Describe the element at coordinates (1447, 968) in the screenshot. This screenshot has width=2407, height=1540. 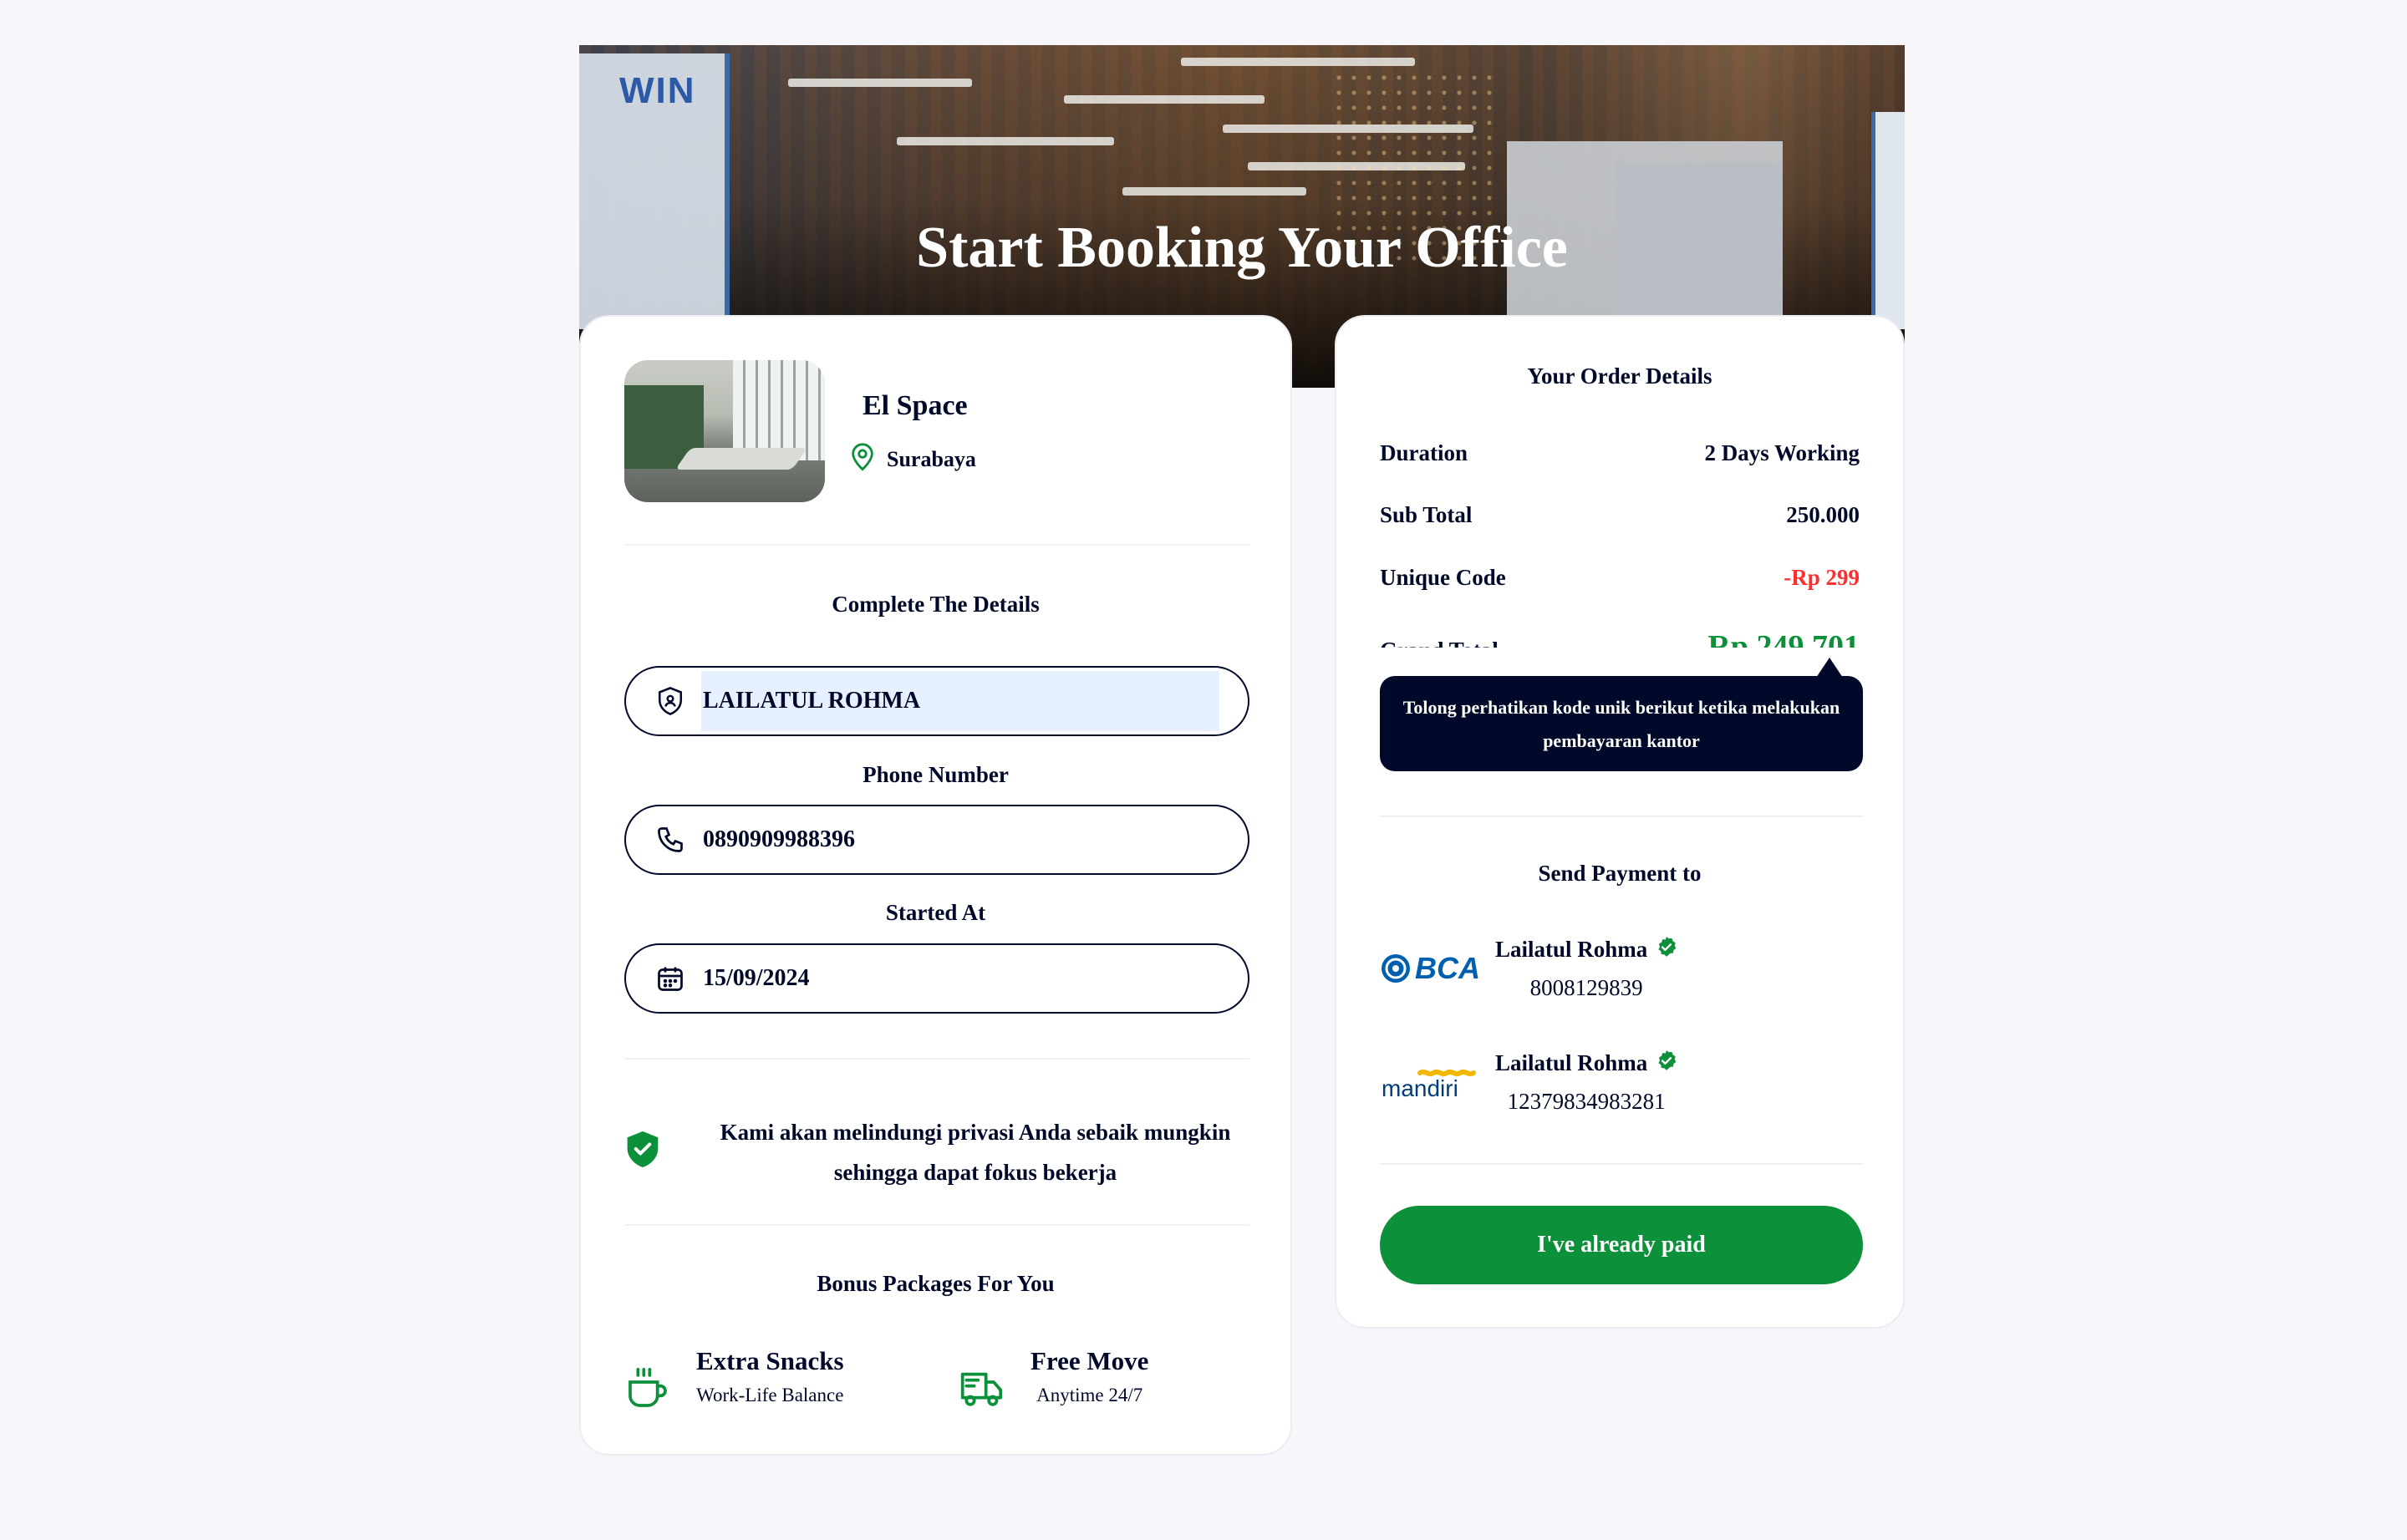
I see `bca-logo-text: BCA` at that location.